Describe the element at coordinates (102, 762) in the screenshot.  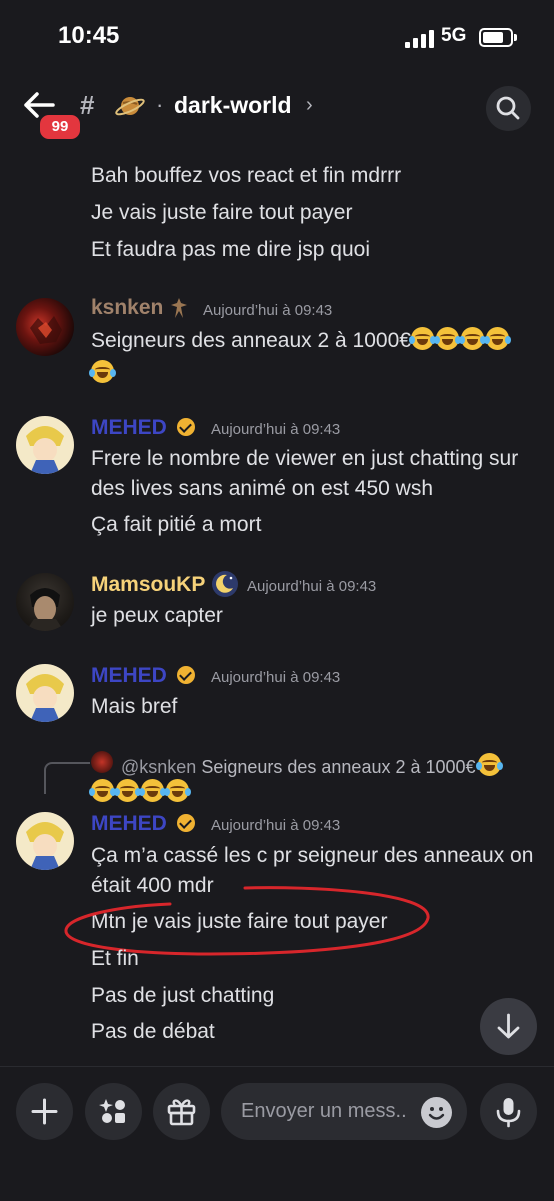
I see `reply-avatar` at that location.